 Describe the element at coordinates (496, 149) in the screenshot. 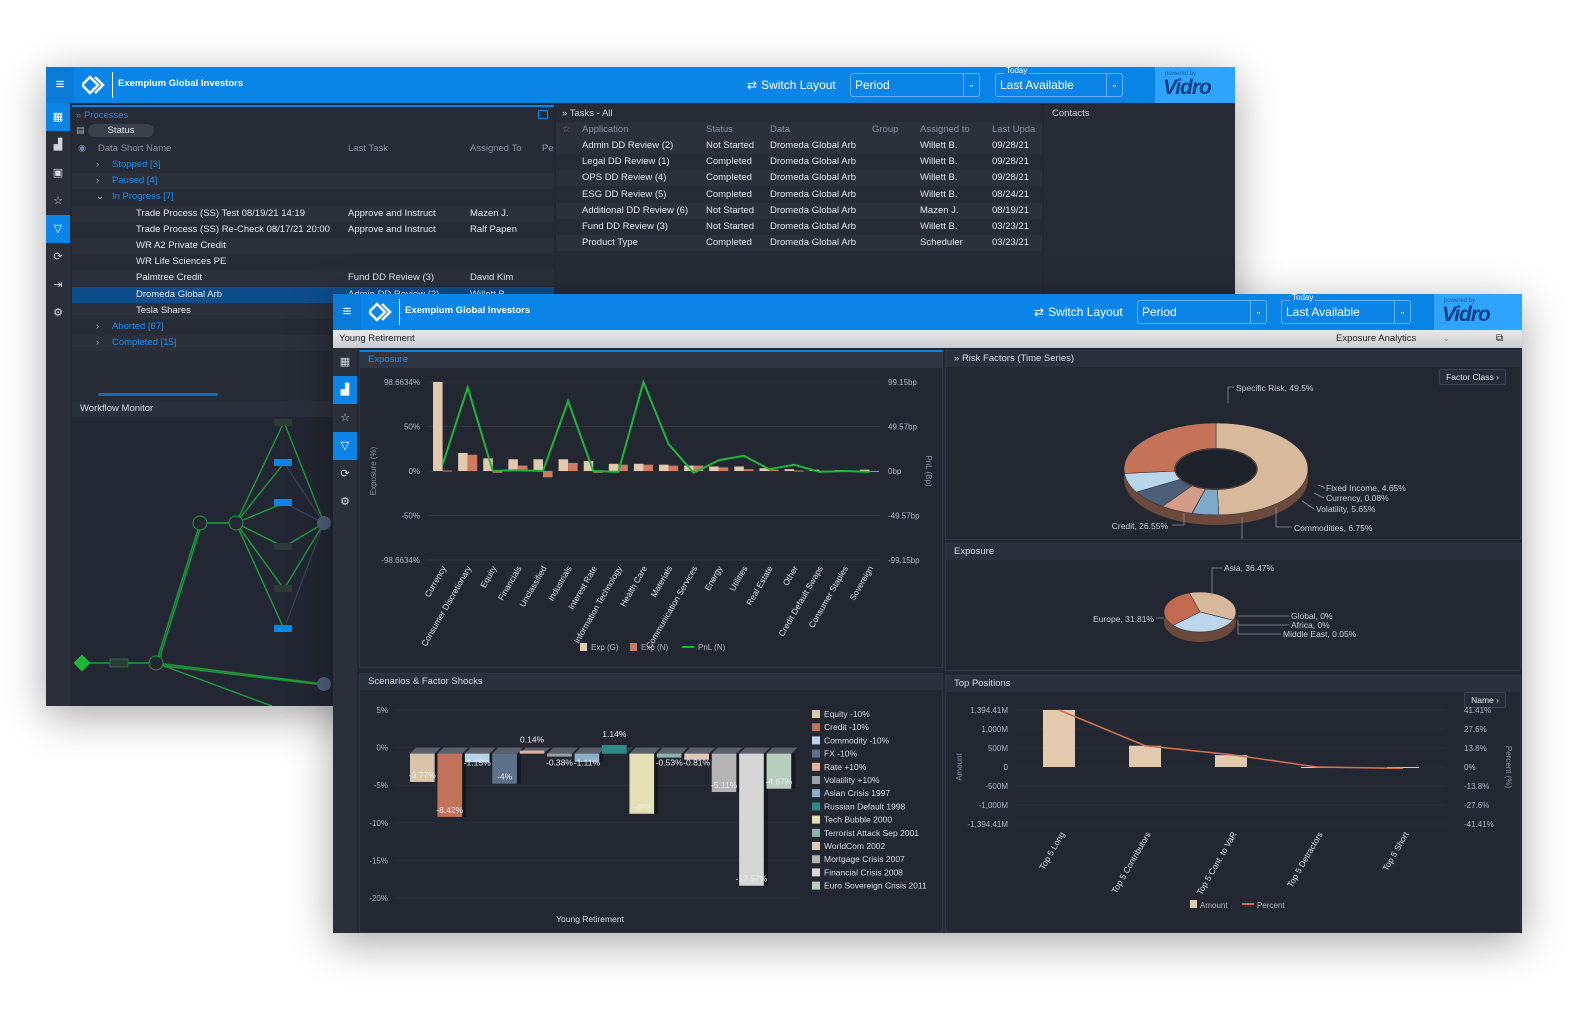

I see `column-header: Assigned To` at that location.